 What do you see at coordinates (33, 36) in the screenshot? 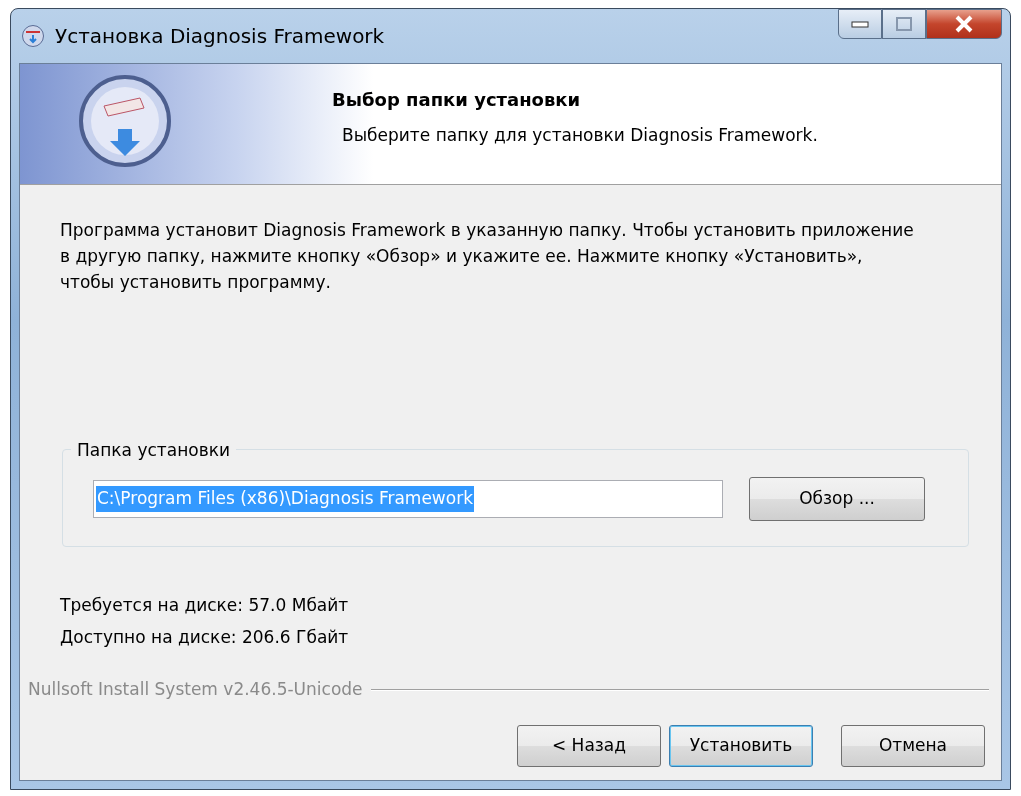
I see `installer-icon` at bounding box center [33, 36].